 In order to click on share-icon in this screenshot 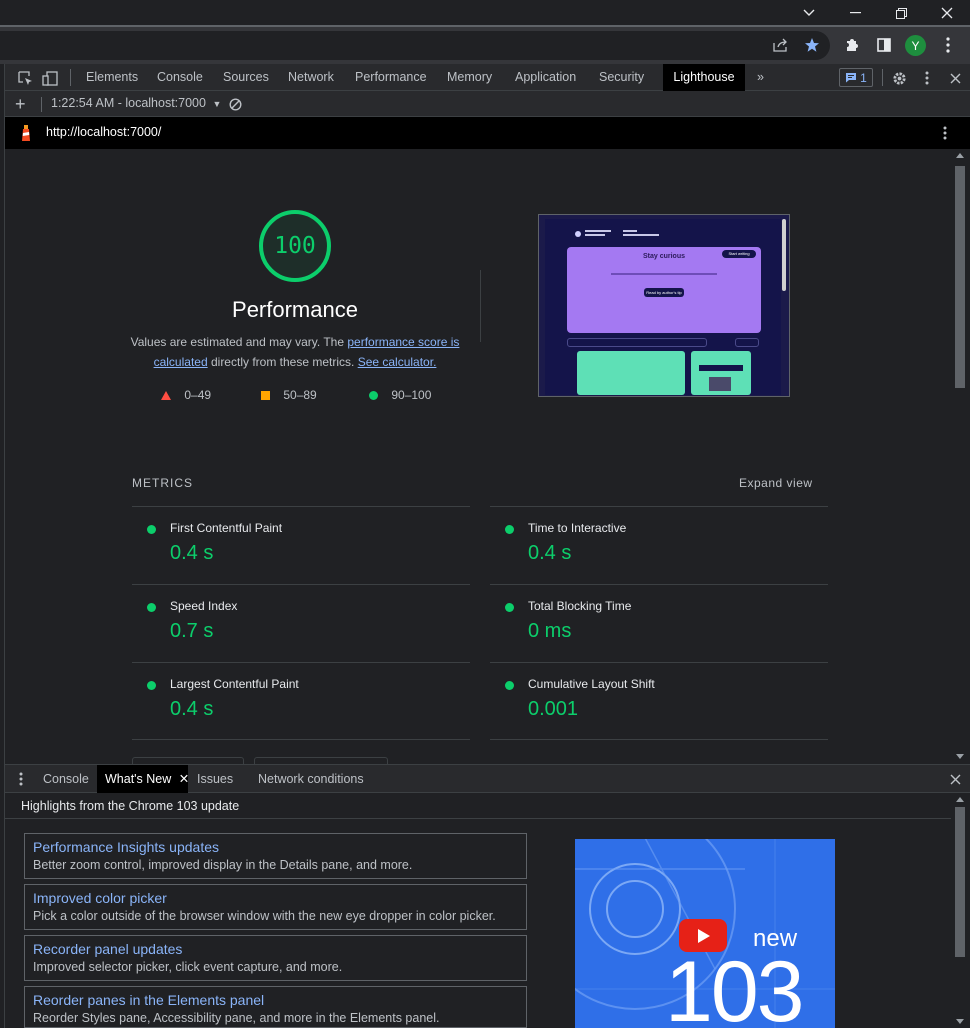, I will do `click(780, 45)`.